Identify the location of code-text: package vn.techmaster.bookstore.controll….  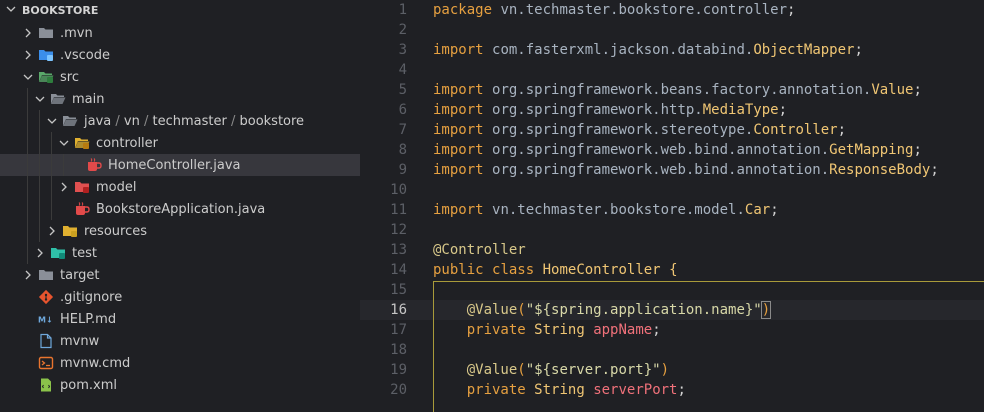
(614, 10).